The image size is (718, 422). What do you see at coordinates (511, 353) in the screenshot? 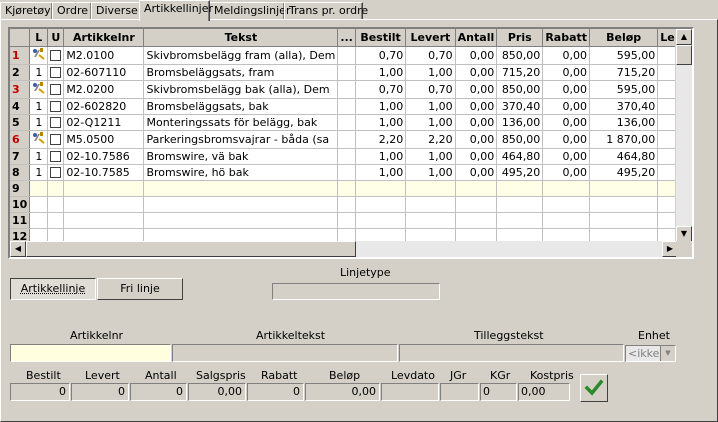
I see `tilleggstekst-input` at bounding box center [511, 353].